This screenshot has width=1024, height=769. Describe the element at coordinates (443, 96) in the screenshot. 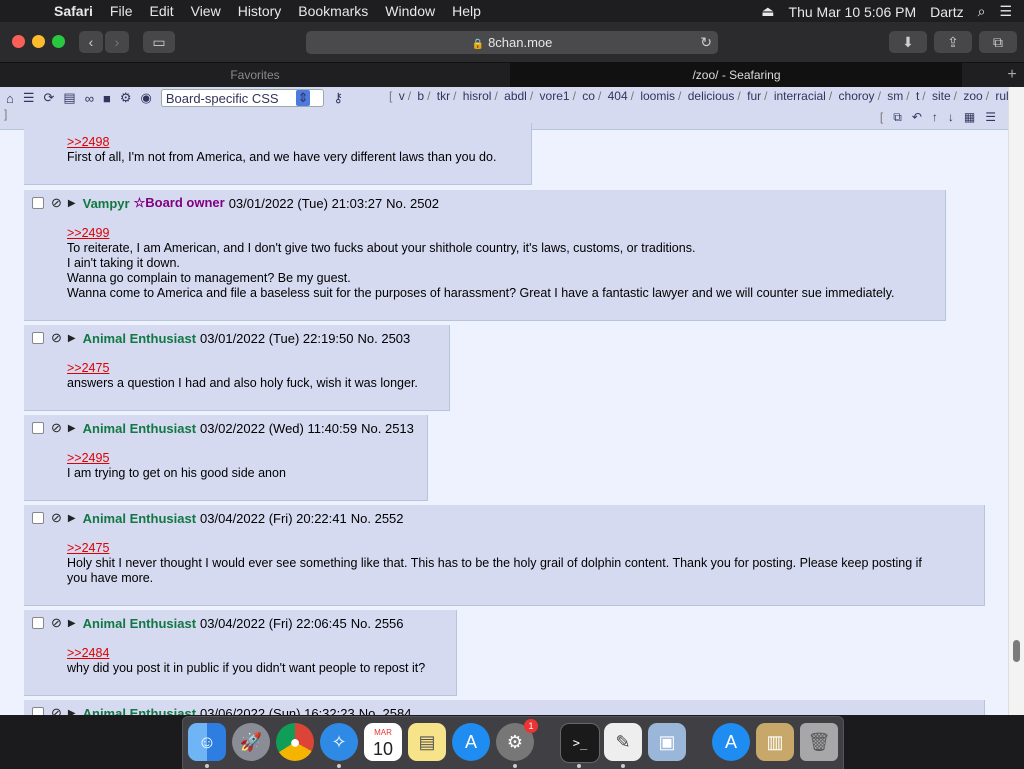

I see `board-link-tkr: tkr` at that location.